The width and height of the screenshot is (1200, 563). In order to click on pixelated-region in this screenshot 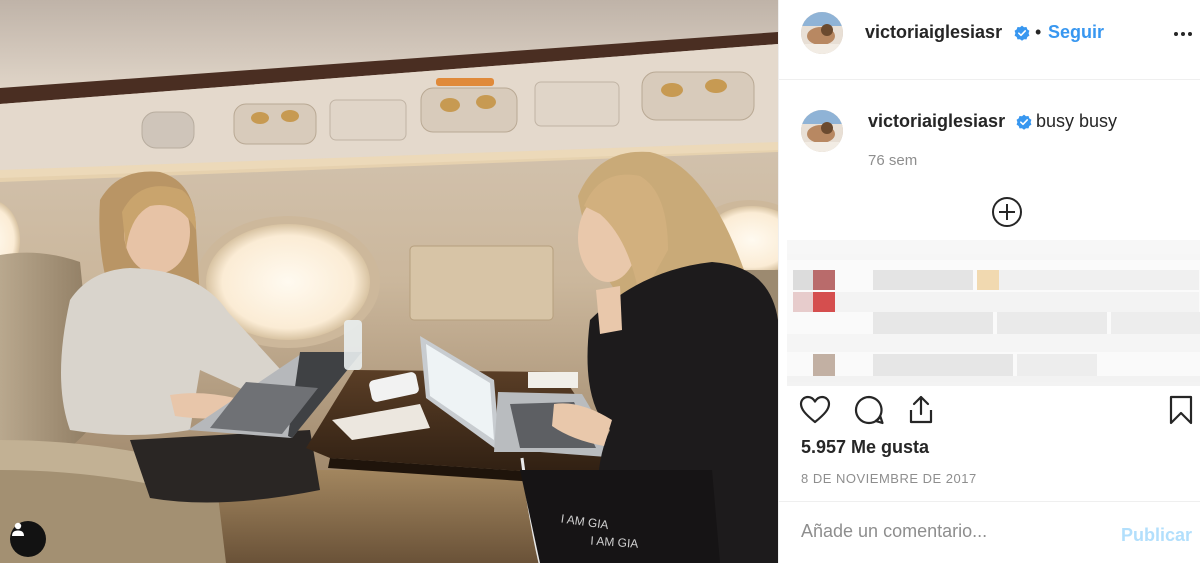, I will do `click(993, 313)`.